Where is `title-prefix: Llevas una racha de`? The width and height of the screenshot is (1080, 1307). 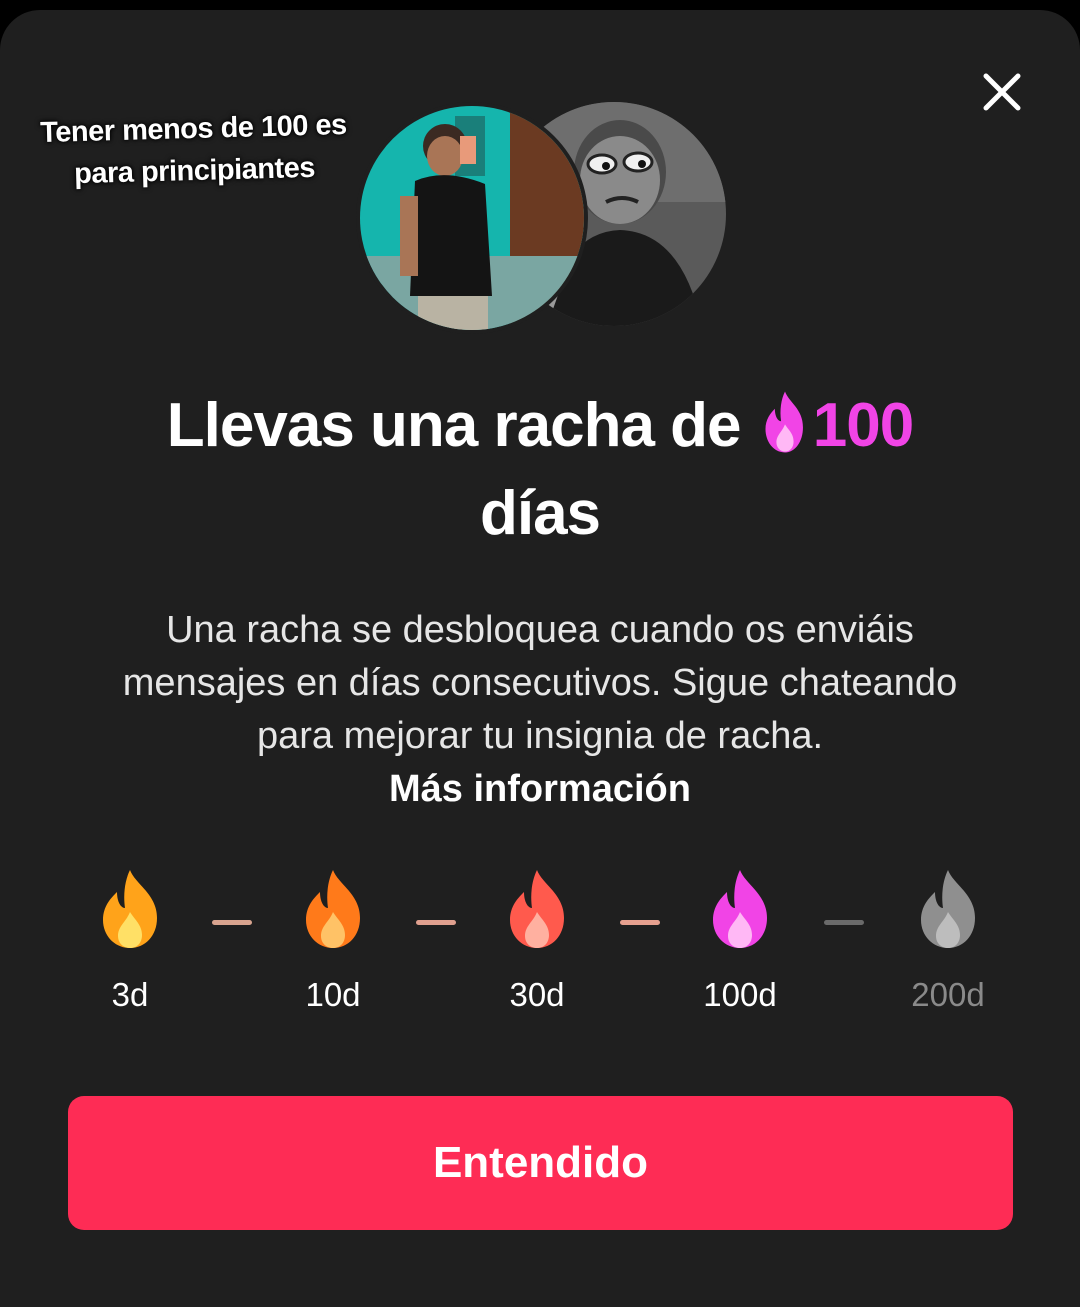
title-prefix: Llevas una racha de is located at coordinates (461, 425).